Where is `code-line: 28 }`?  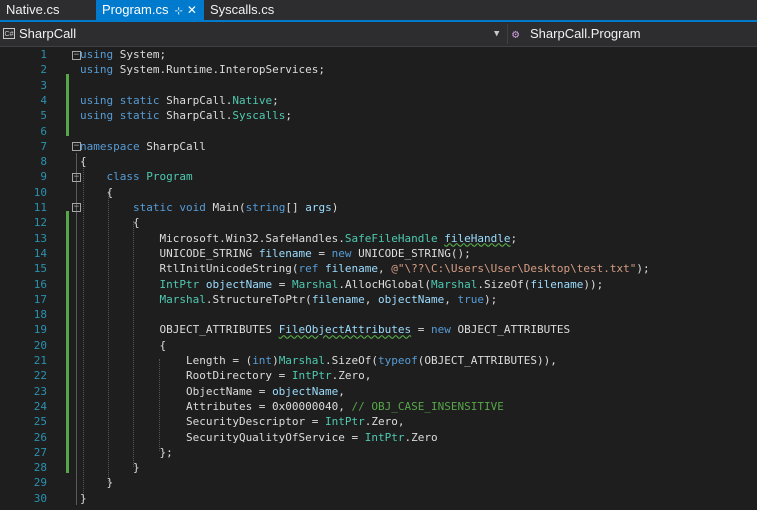 code-line: 28 } is located at coordinates (378, 467).